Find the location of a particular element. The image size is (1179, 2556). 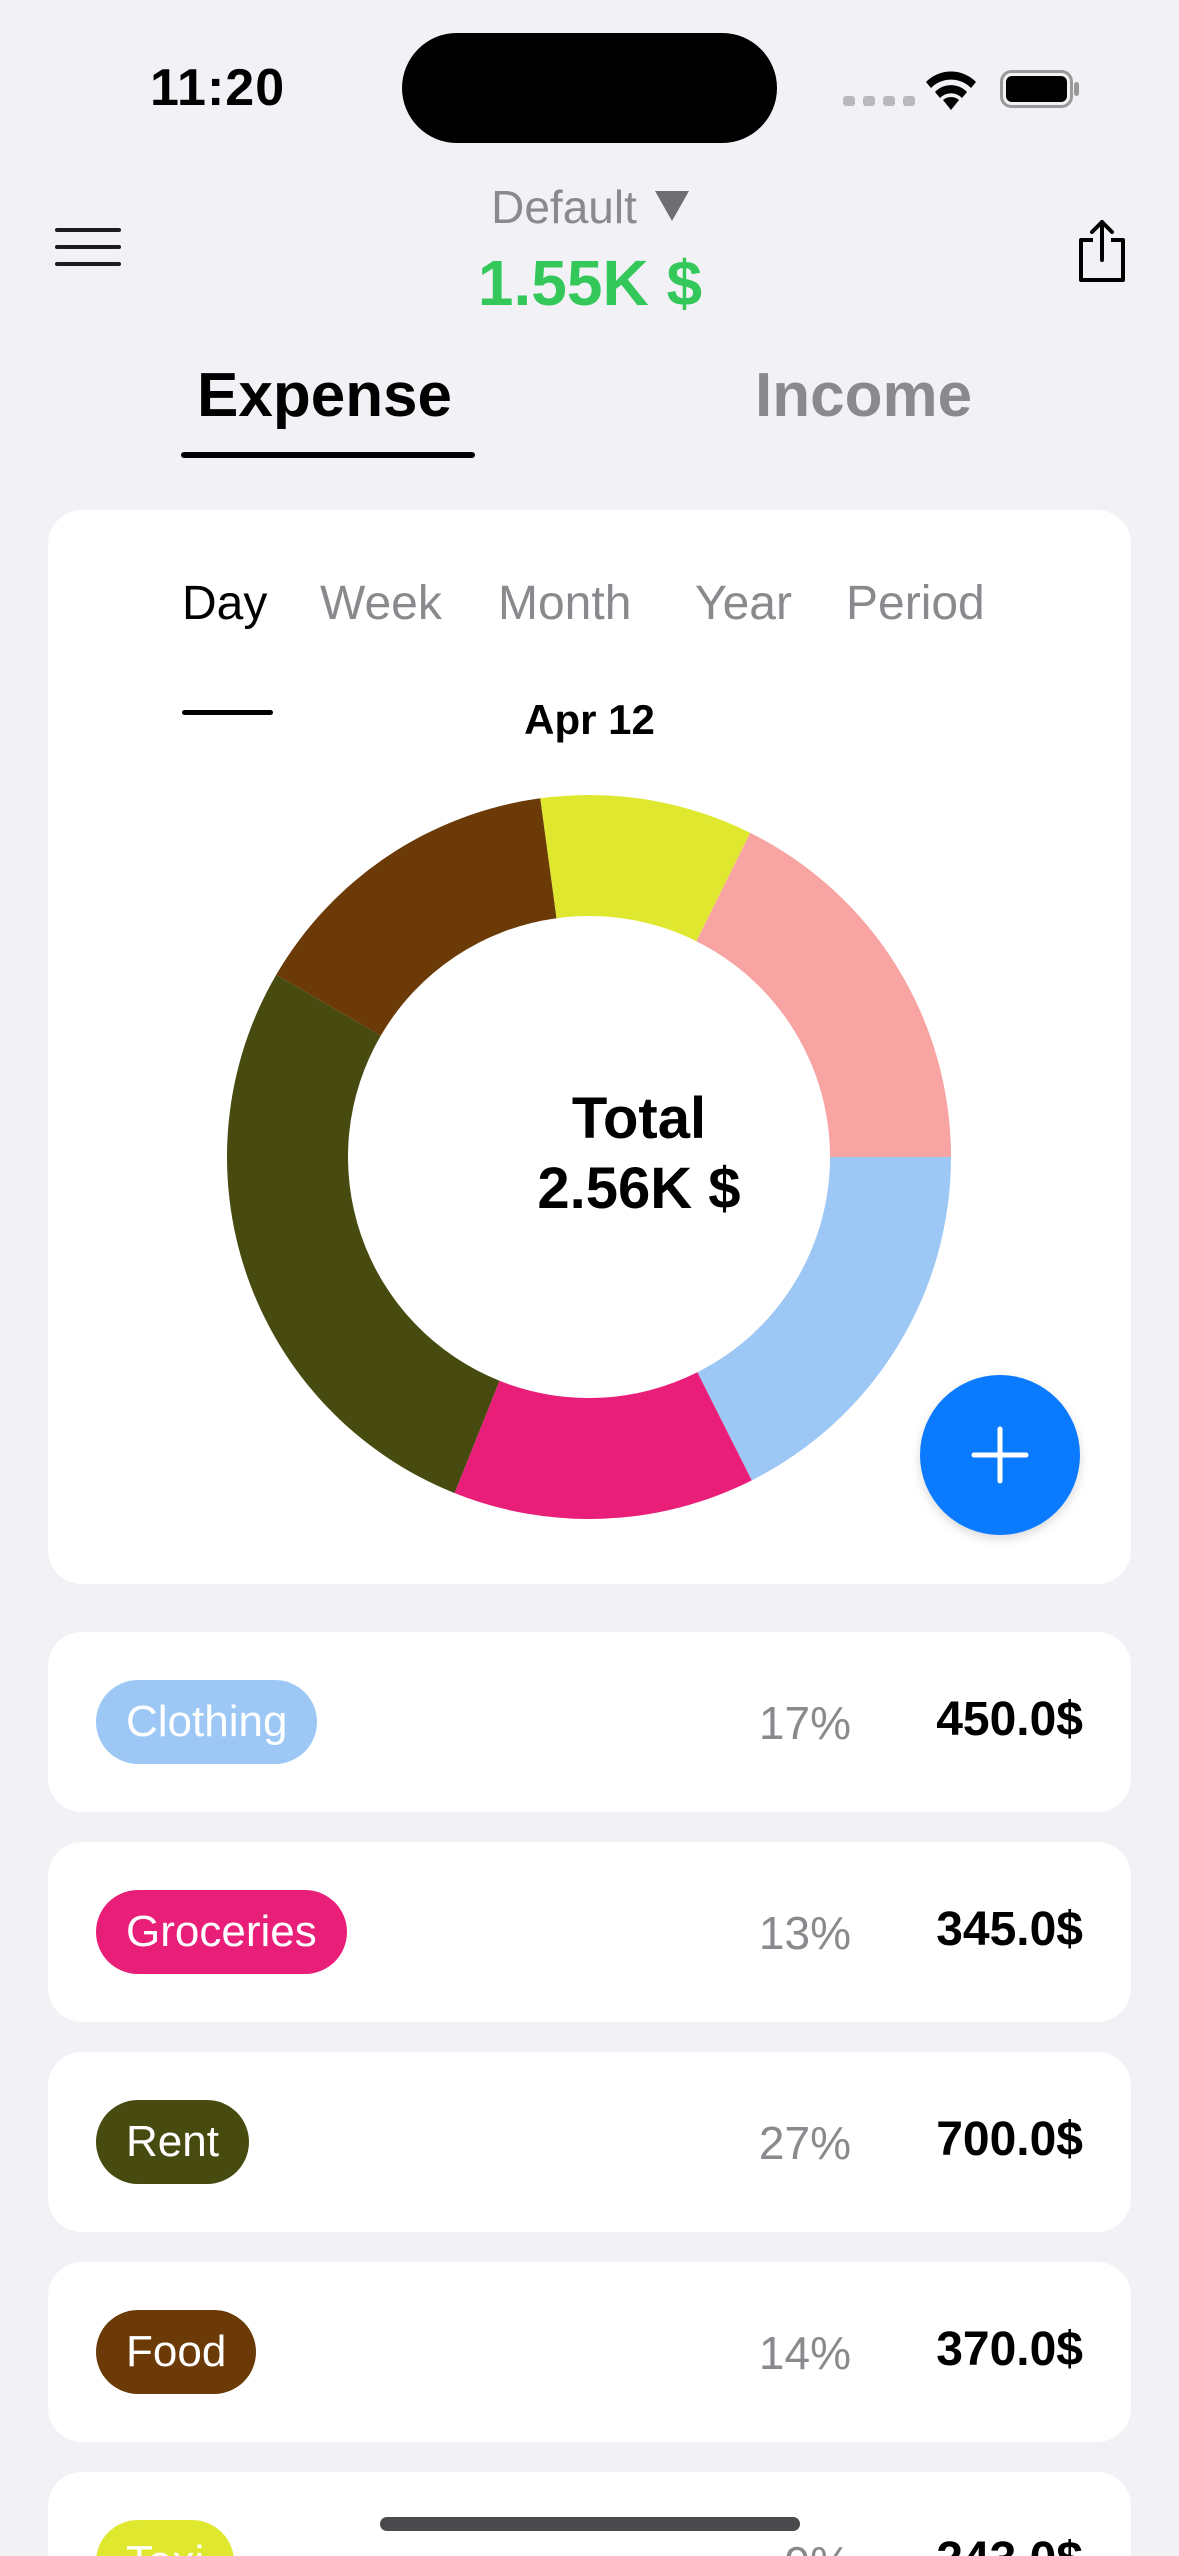

category-percent: 17% is located at coordinates (804, 1723).